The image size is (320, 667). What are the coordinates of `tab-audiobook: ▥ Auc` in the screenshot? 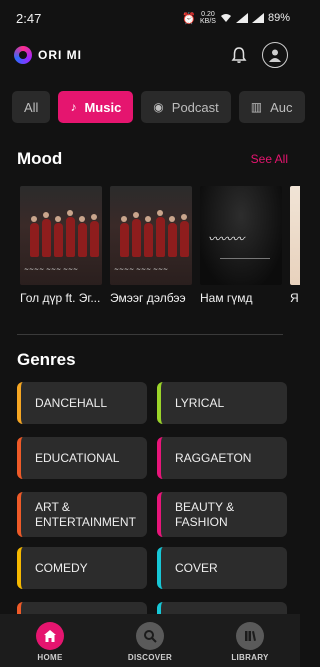 It's located at (271, 107).